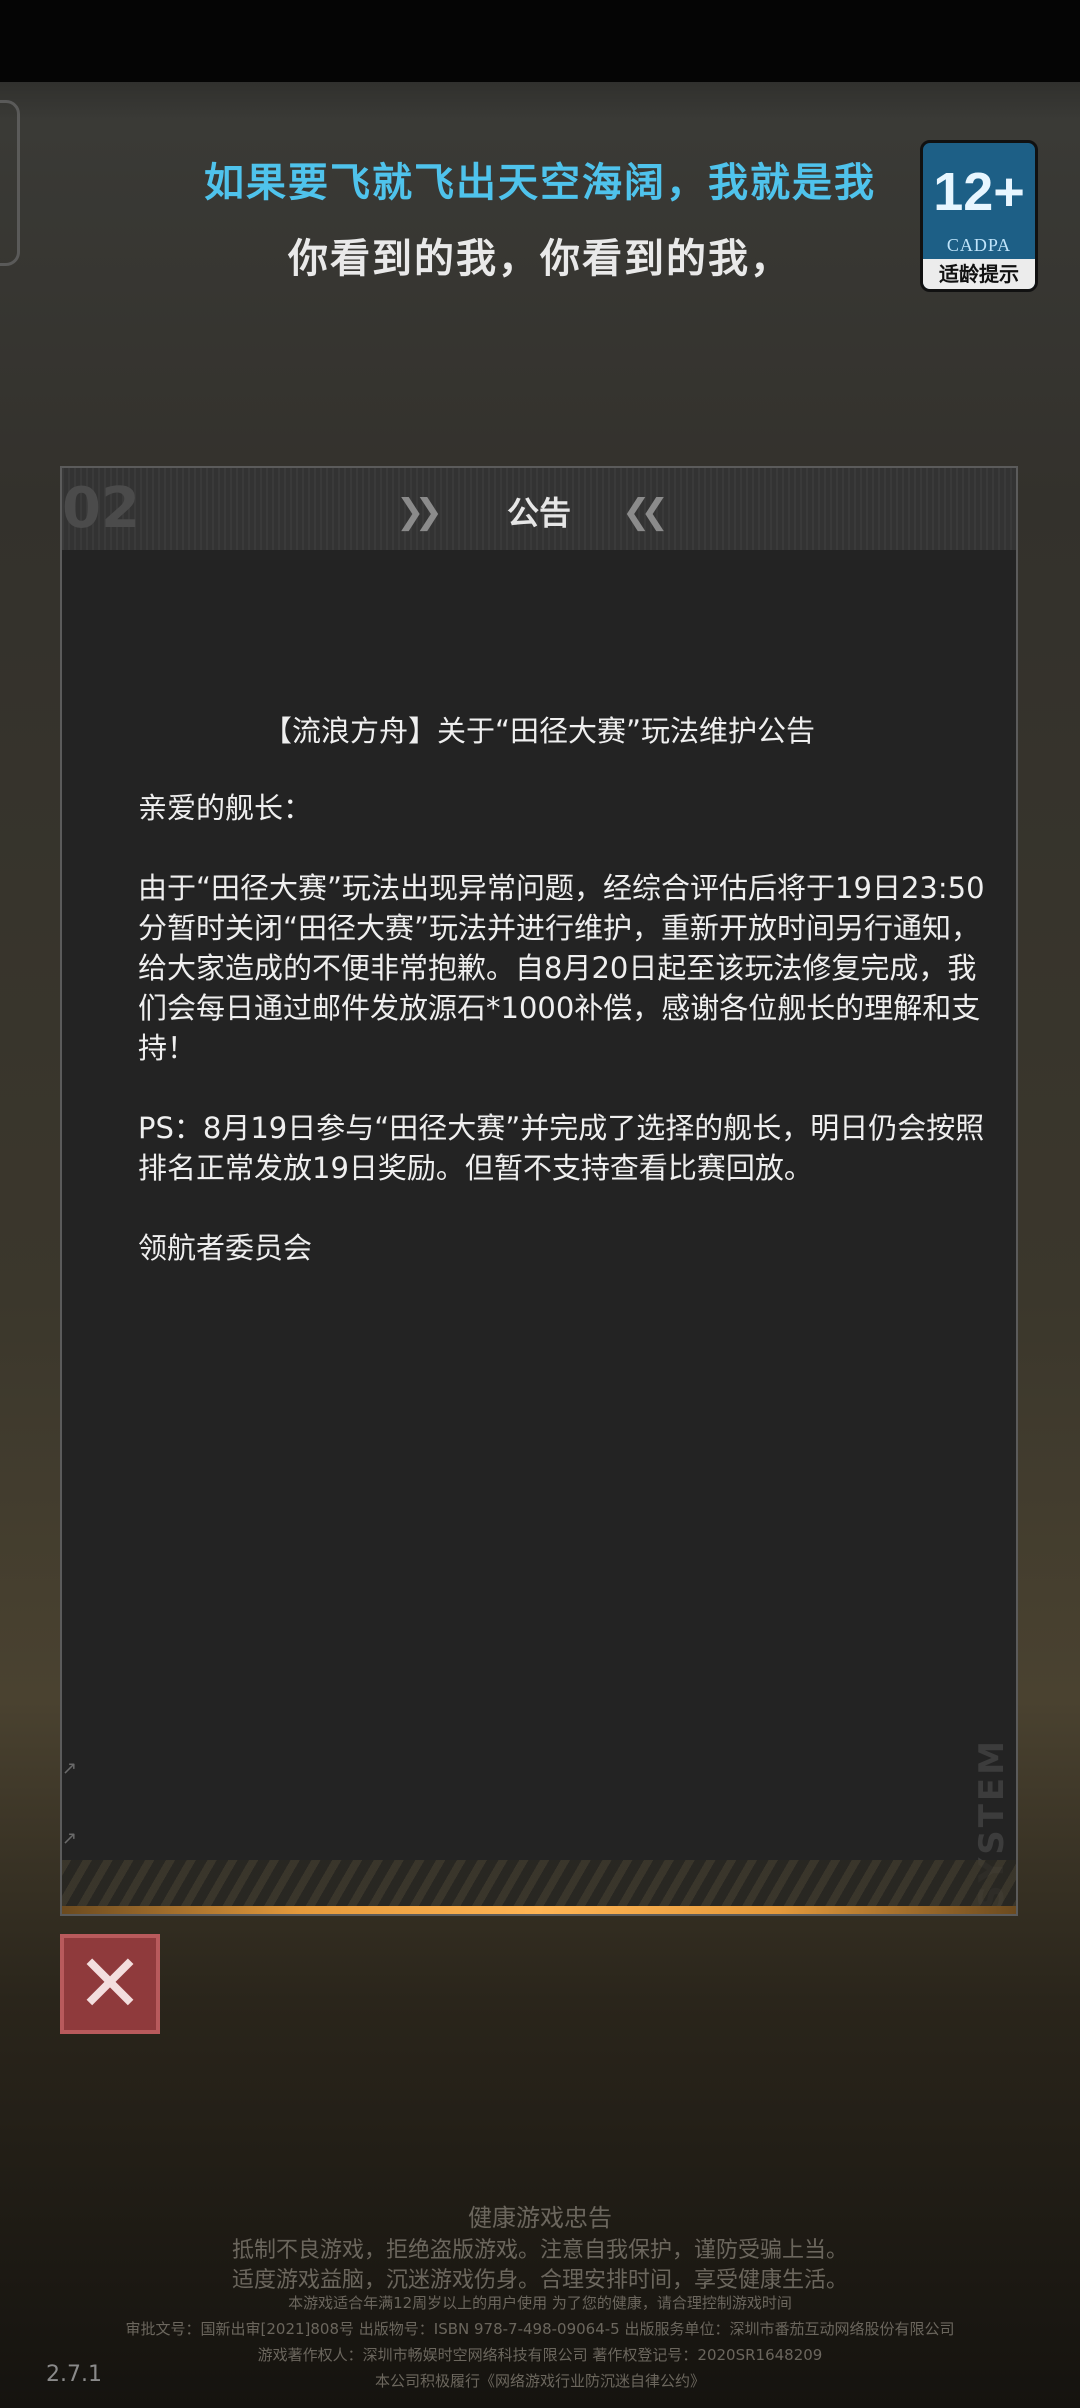  Describe the element at coordinates (979, 192) in the screenshot. I see `age-rating-number: 12+` at that location.